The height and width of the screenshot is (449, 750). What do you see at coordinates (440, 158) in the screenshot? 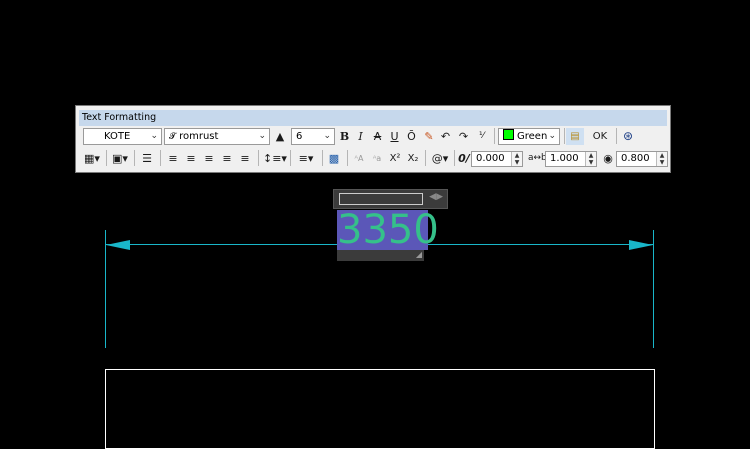
I see `symbol-icon: @▾` at bounding box center [440, 158].